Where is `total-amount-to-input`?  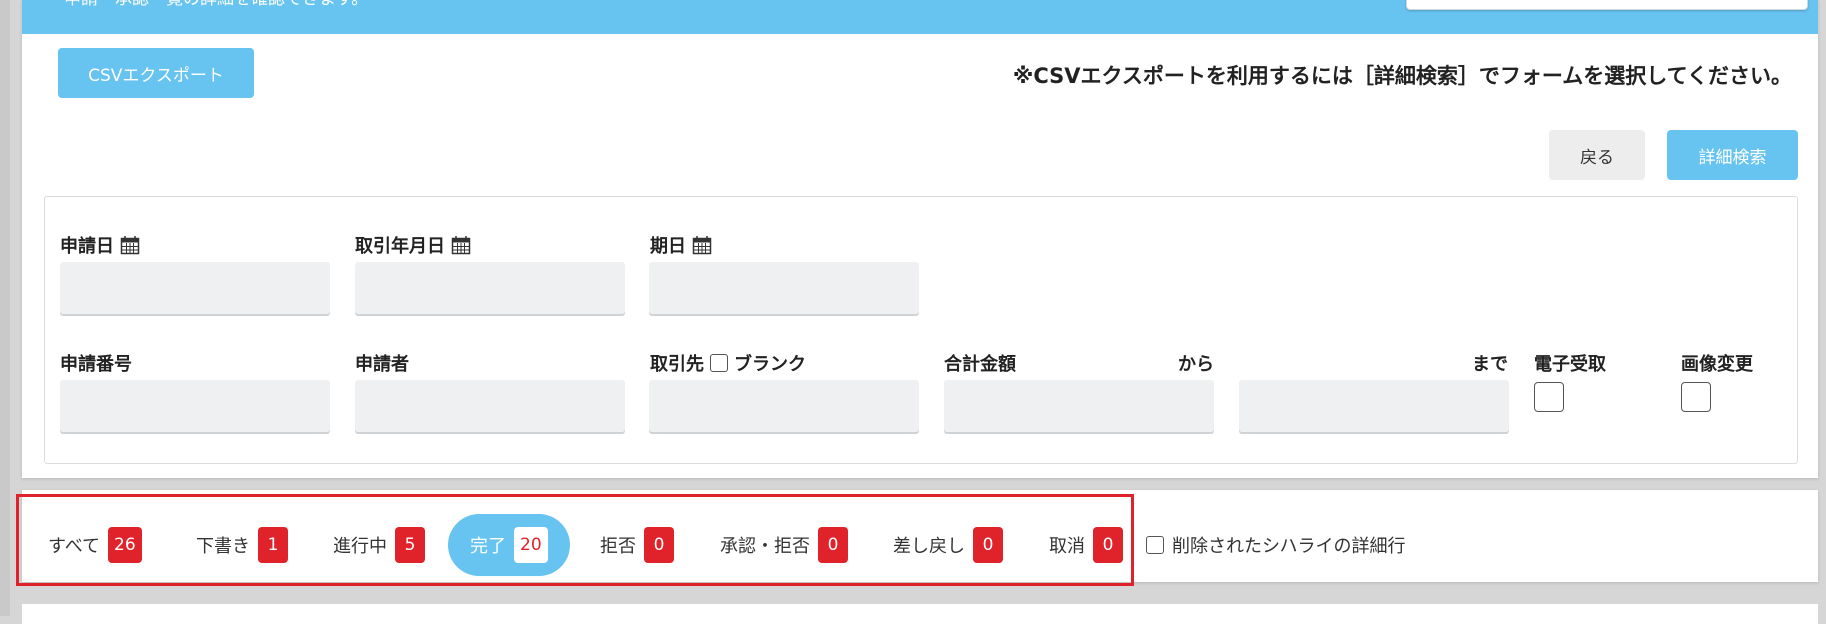
total-amount-to-input is located at coordinates (1374, 406).